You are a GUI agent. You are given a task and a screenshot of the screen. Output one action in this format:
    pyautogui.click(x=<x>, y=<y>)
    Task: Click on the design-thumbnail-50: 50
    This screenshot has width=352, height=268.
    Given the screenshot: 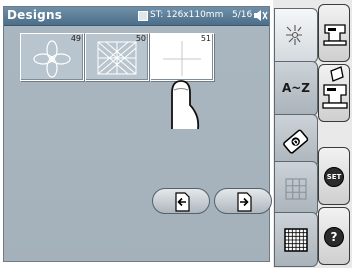 What is the action you would take?
    pyautogui.click(x=117, y=57)
    